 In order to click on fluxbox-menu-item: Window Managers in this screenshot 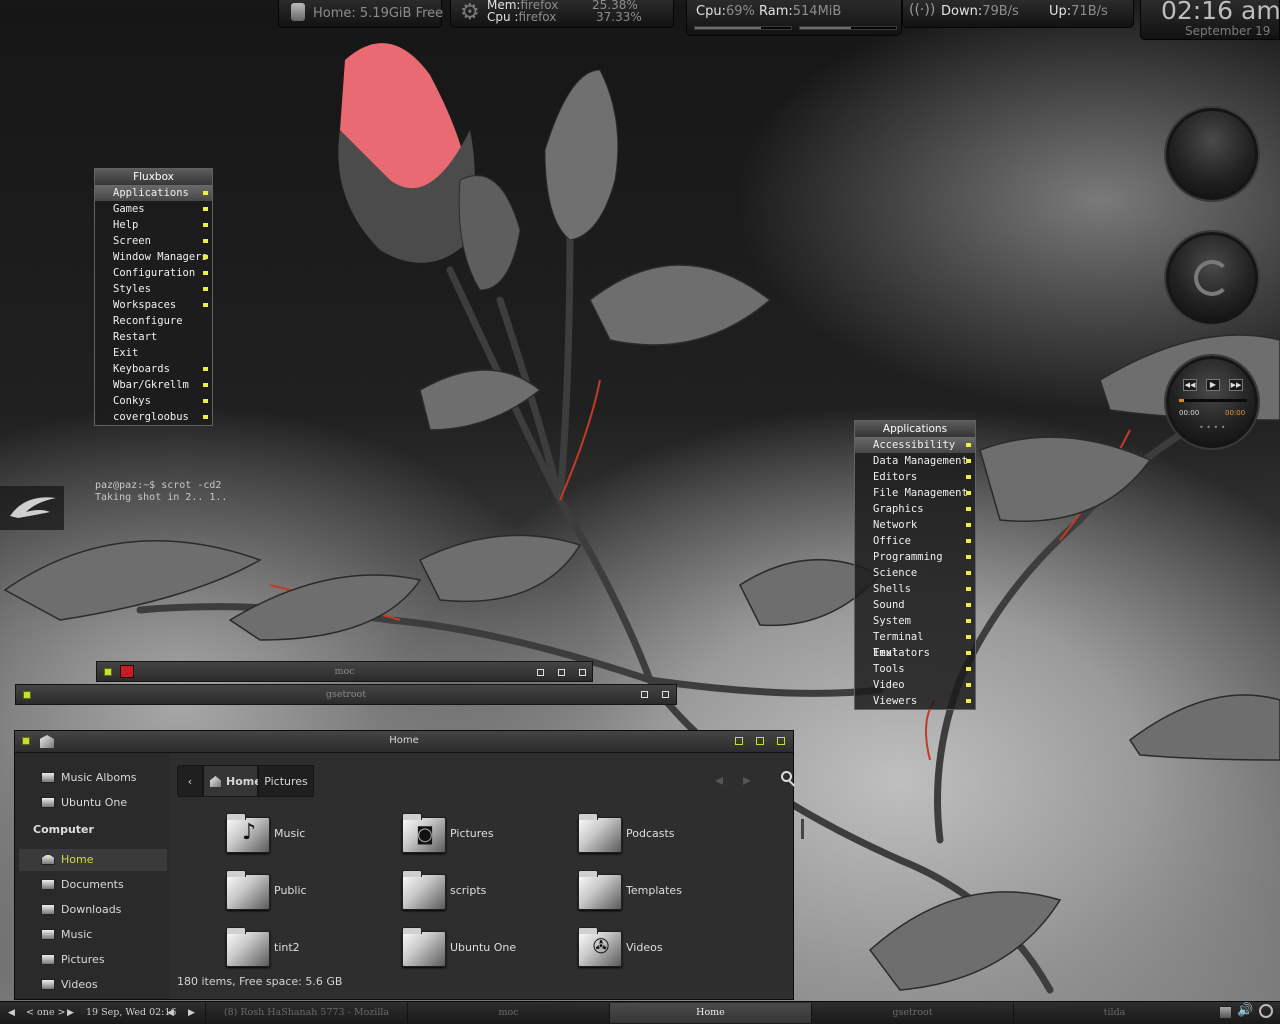, I will do `click(153, 257)`.